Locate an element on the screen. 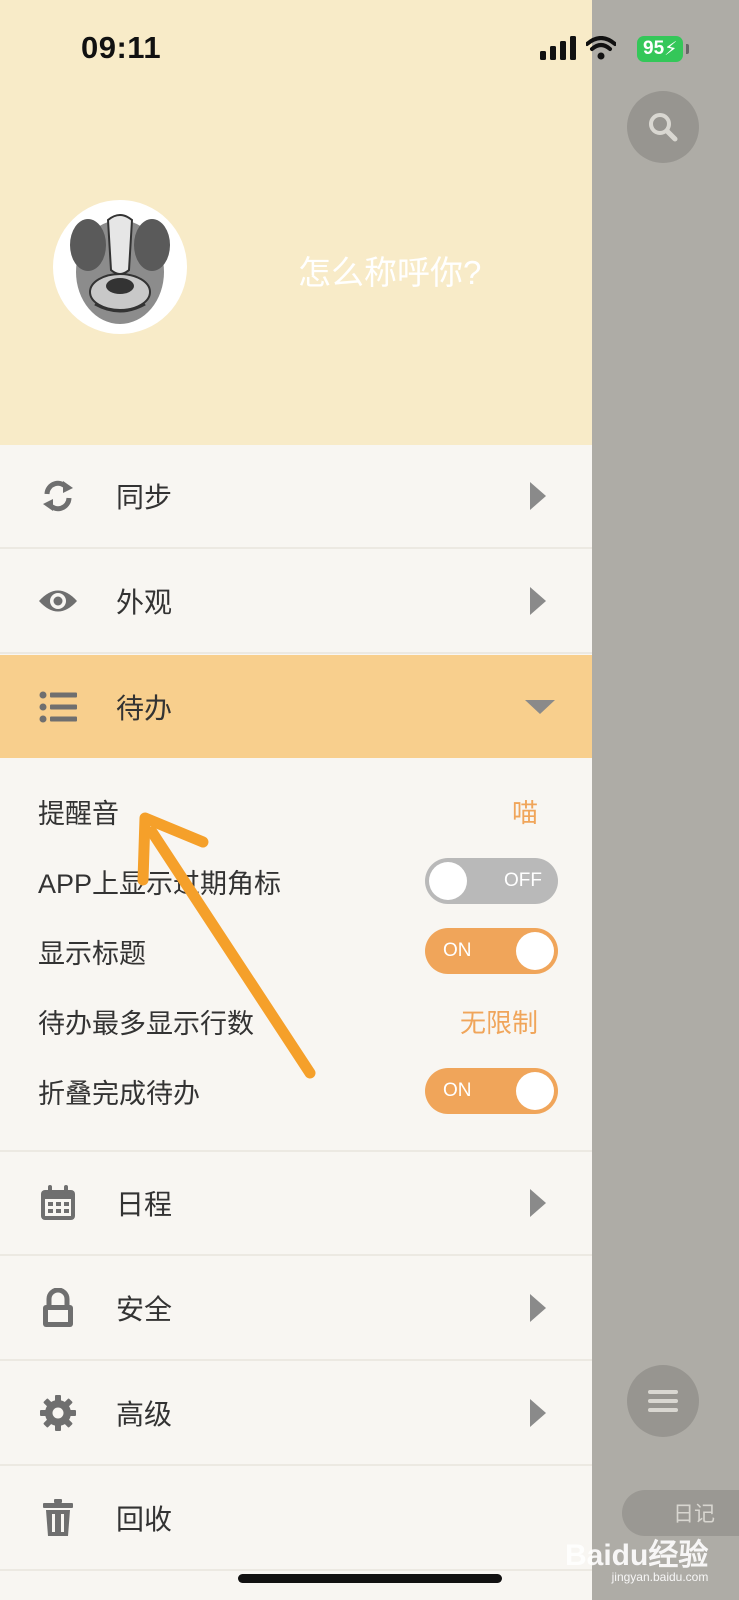 This screenshot has width=739, height=1600. search-icon is located at coordinates (663, 127).